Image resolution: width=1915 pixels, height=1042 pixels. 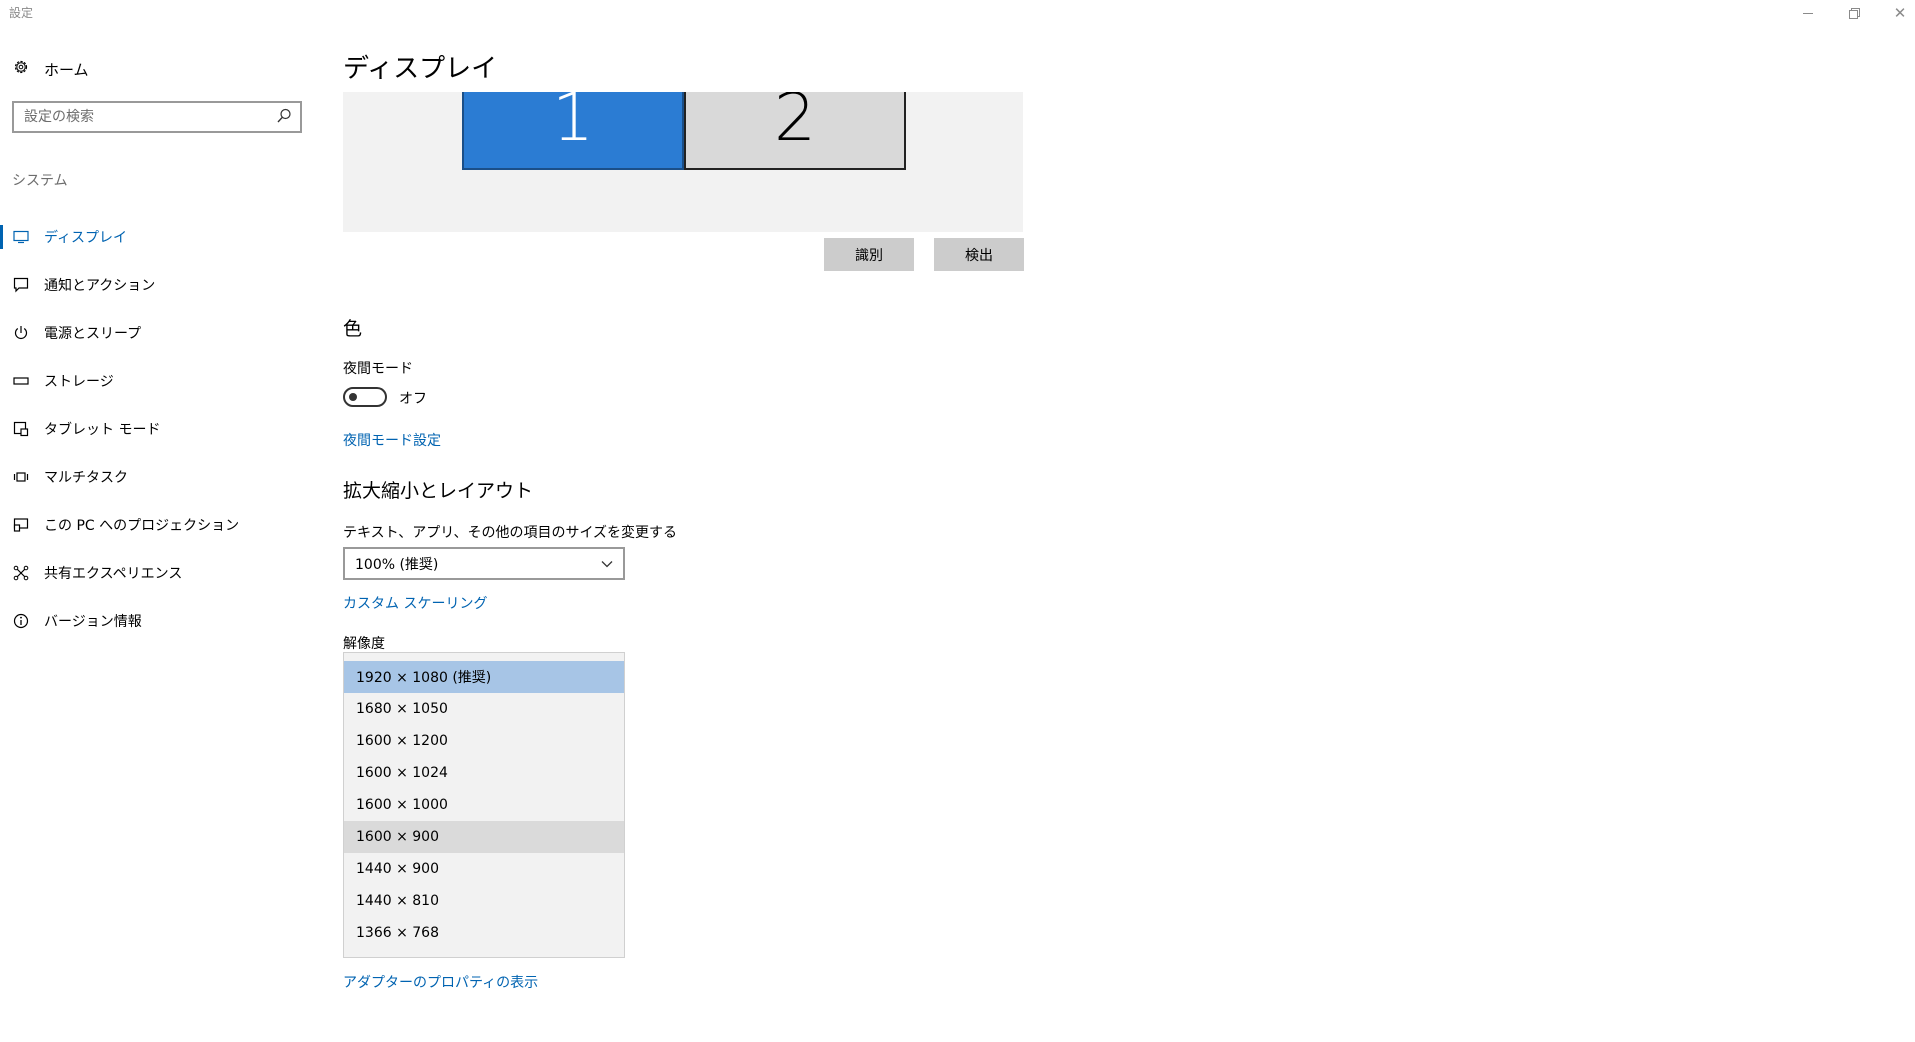 What do you see at coordinates (285, 117) in the screenshot?
I see `search-icon` at bounding box center [285, 117].